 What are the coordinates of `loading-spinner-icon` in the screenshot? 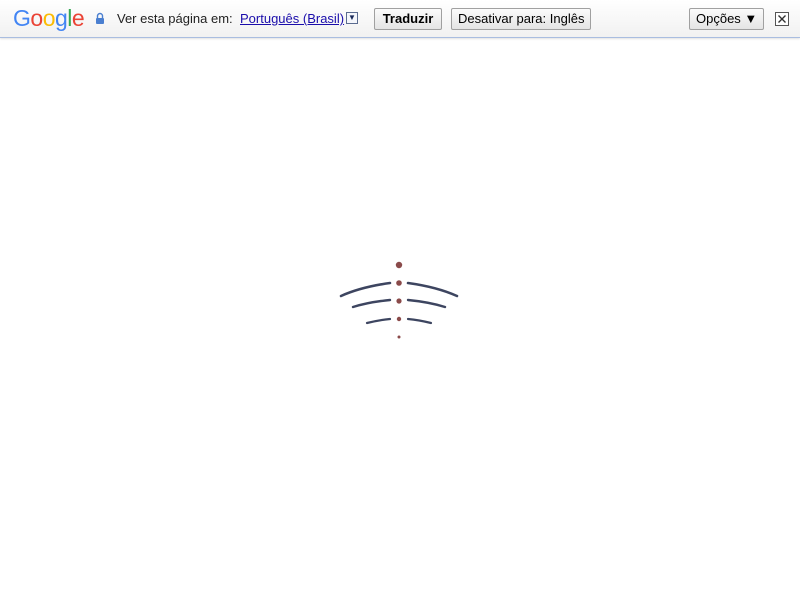 It's located at (400, 300).